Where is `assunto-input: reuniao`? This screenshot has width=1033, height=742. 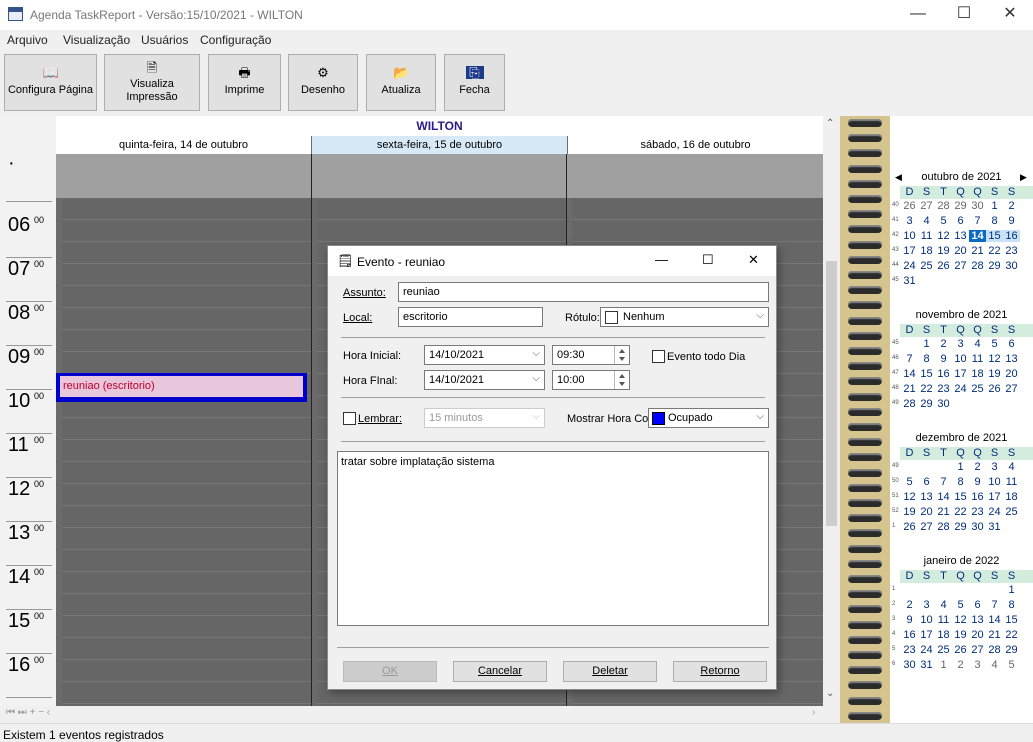 assunto-input: reuniao is located at coordinates (583, 292).